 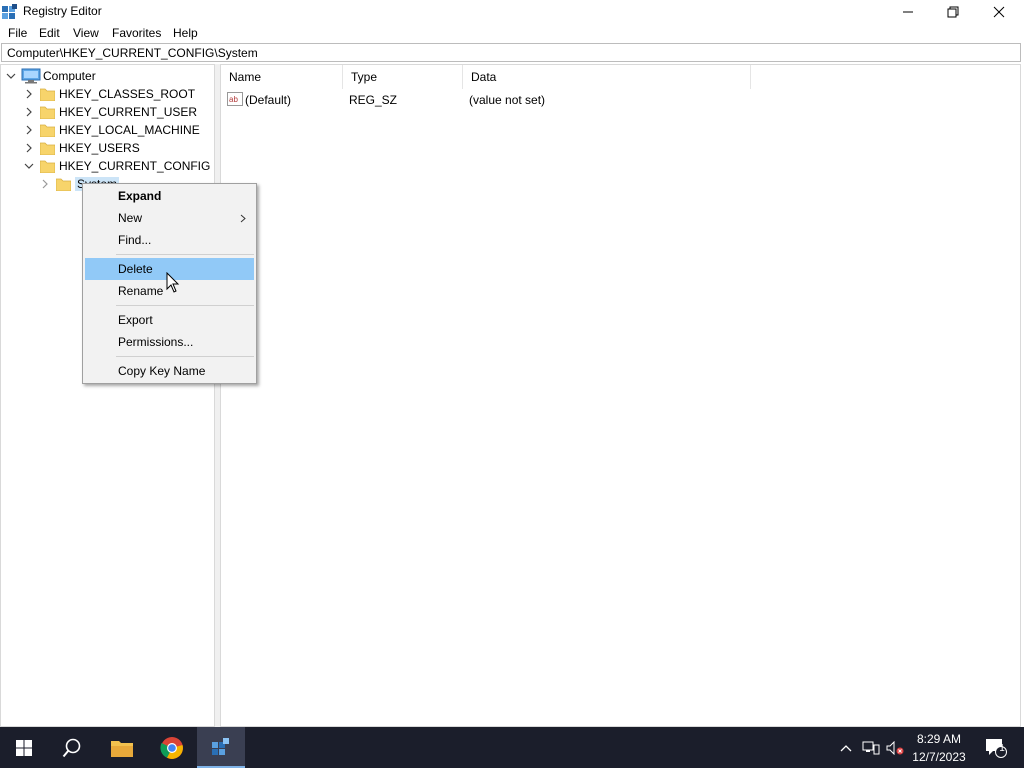 What do you see at coordinates (69, 76) in the screenshot?
I see `tree-label-computer: Computer` at bounding box center [69, 76].